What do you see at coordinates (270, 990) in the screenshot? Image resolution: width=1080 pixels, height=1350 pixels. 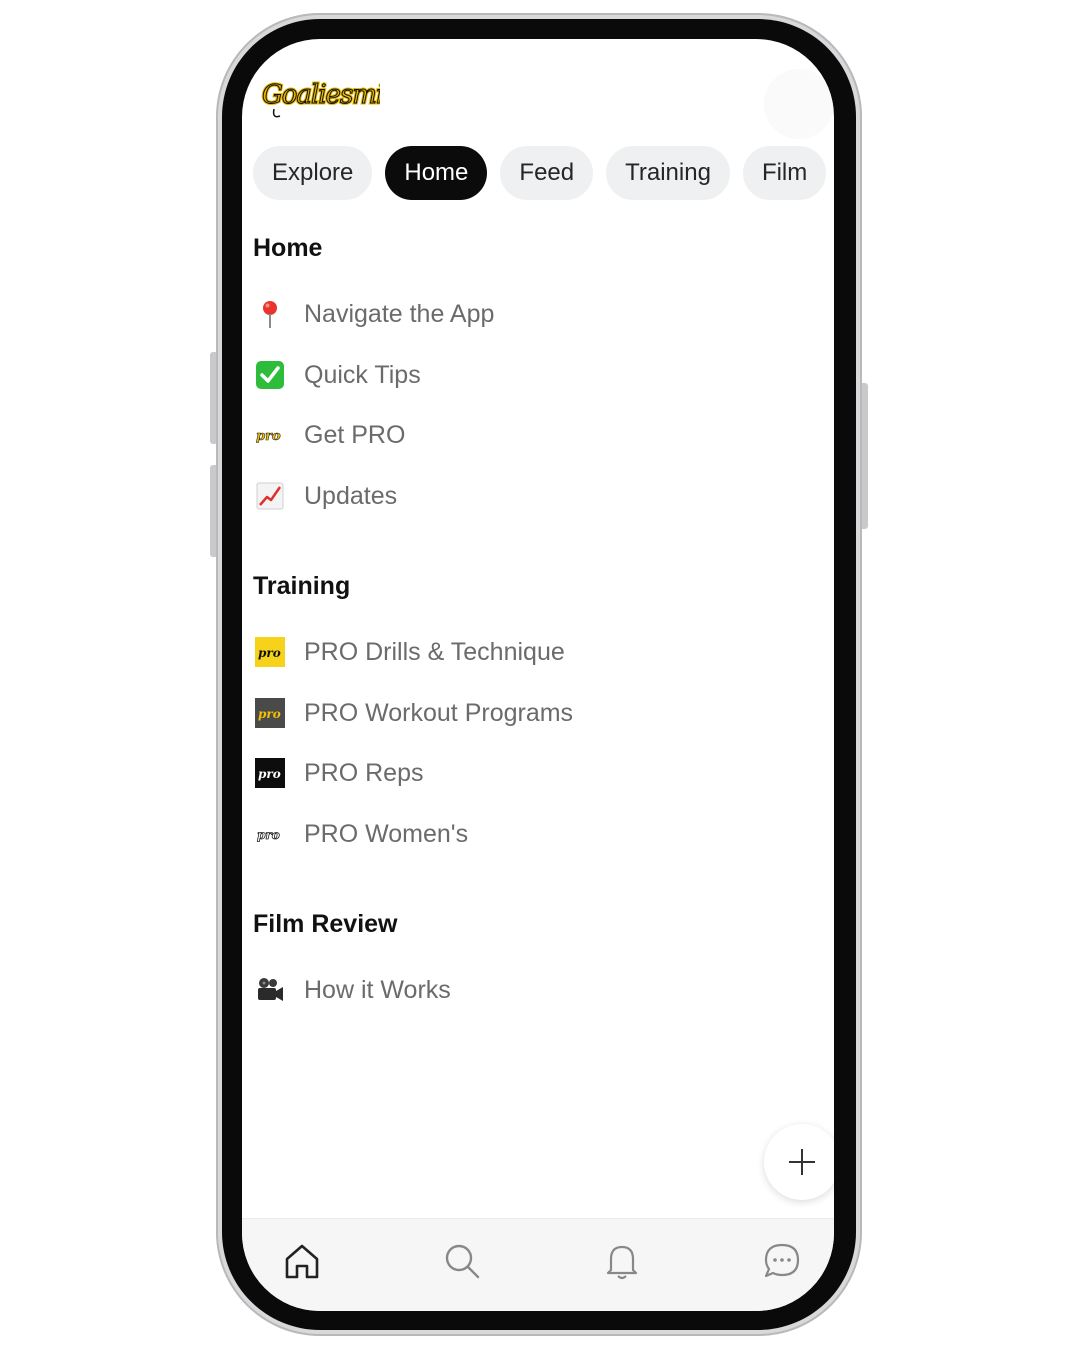 I see `movie-camera-icon` at bounding box center [270, 990].